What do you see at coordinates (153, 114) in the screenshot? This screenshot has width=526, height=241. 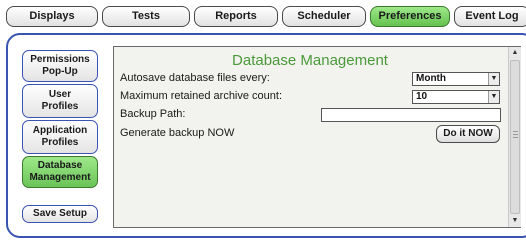 I see `backup-path-label: Backup Path:` at bounding box center [153, 114].